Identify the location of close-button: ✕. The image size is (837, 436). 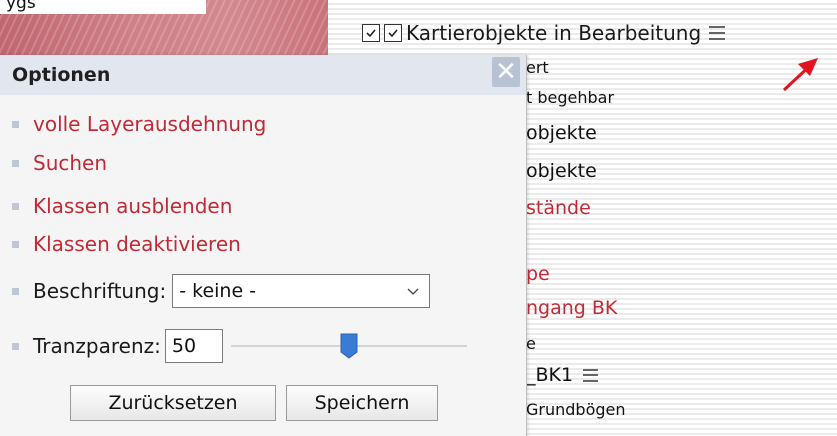
(506, 72).